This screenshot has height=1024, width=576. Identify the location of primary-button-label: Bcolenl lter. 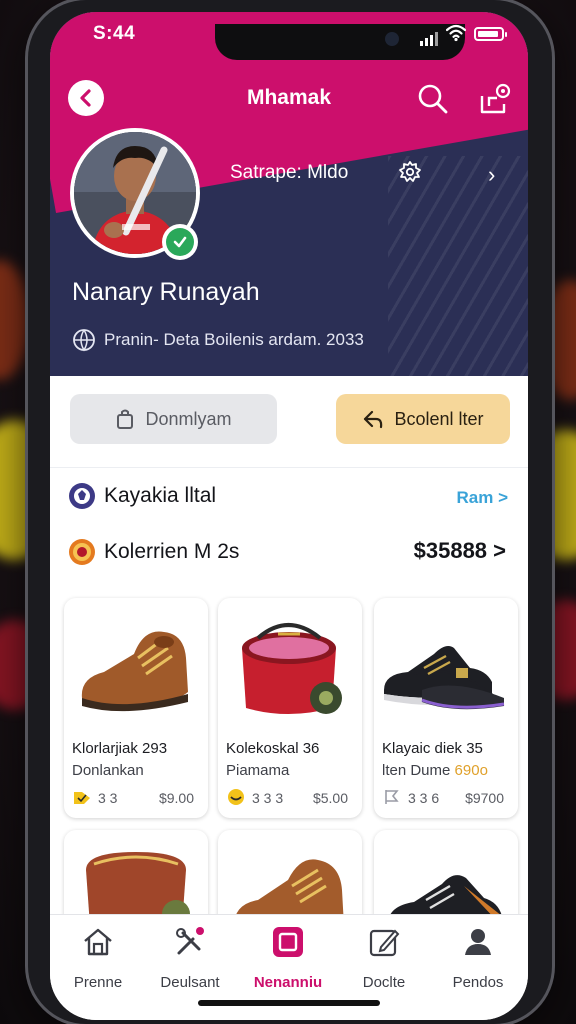
(439, 418).